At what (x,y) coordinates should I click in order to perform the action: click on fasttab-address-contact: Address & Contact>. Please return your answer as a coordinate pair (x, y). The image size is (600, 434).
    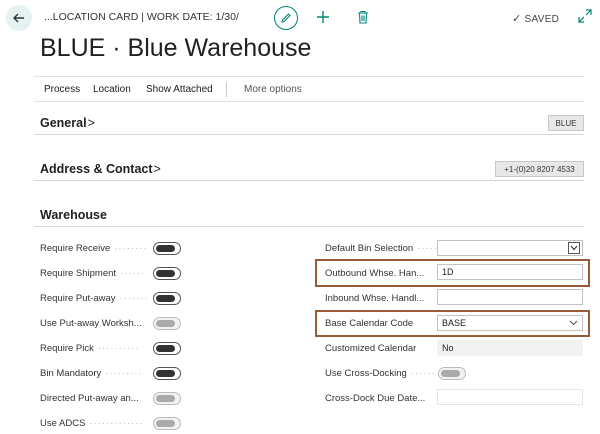
    Looking at the image, I should click on (100, 169).